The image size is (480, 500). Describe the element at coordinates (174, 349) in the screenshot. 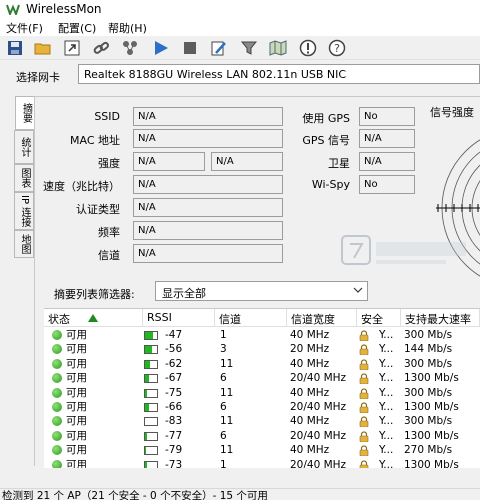

I see `rssi-cell: -56` at that location.